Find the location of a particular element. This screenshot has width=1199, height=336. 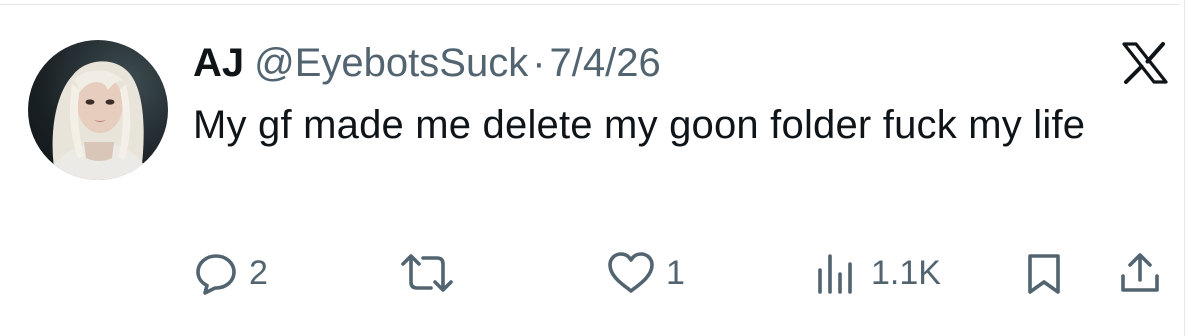

reply-count: 2 is located at coordinates (258, 273).